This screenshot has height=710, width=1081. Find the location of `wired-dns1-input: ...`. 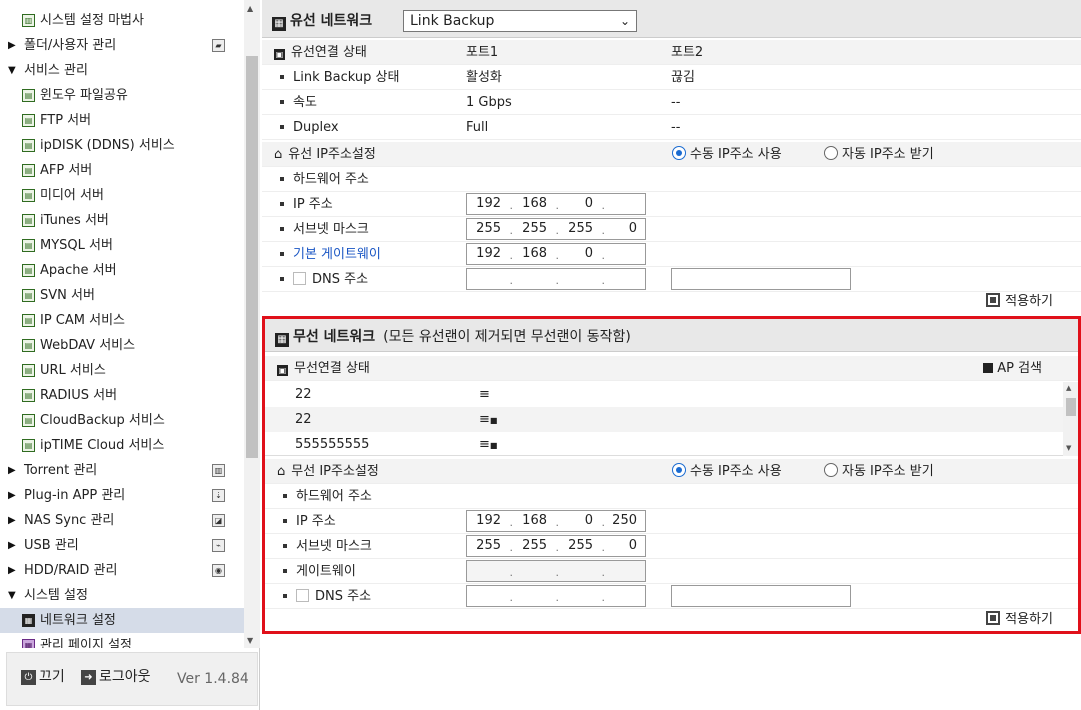

wired-dns1-input: ... is located at coordinates (556, 279).